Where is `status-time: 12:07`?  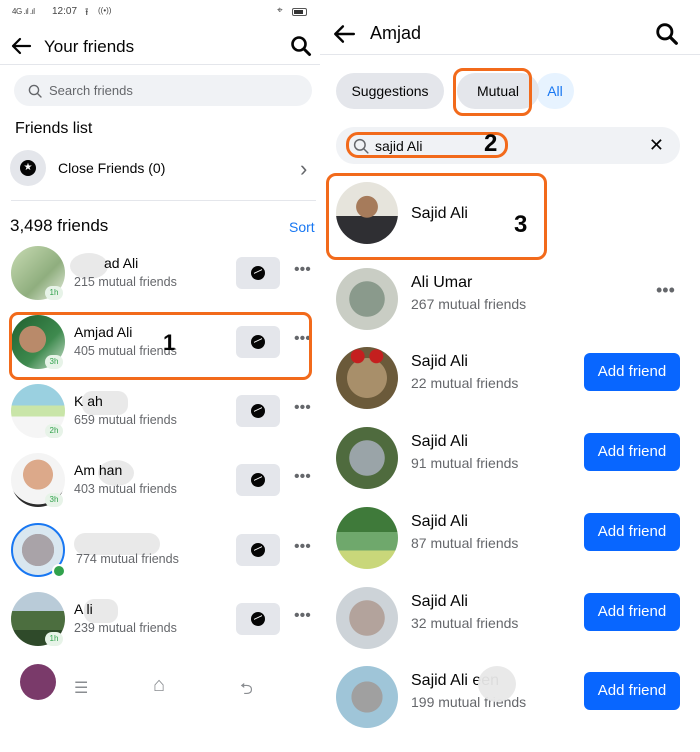 status-time: 12:07 is located at coordinates (65, 11).